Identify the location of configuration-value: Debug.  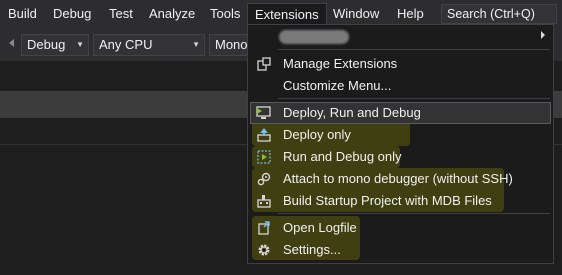
(46, 44).